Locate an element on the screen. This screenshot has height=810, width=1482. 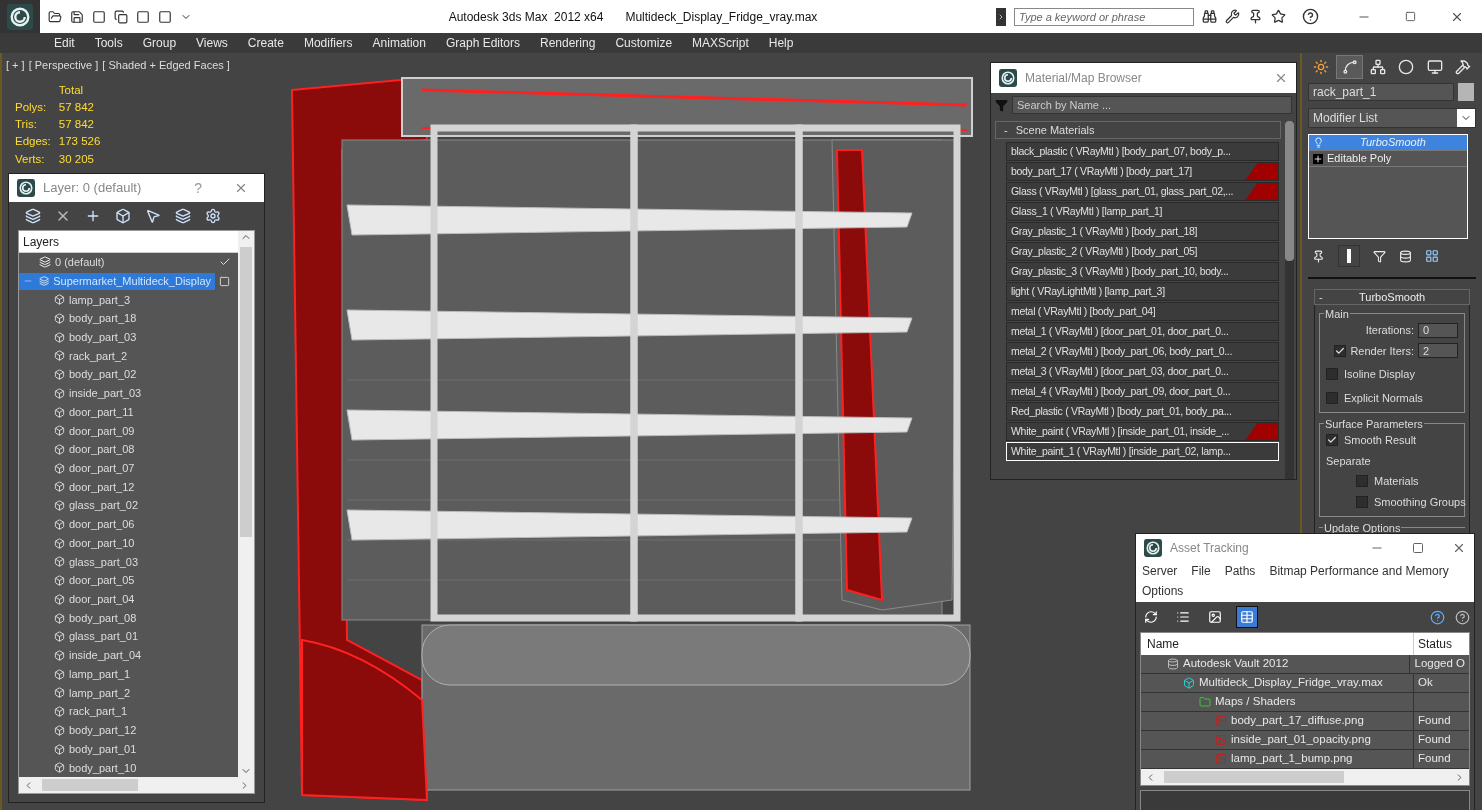
object-name: rack_part_1 is located at coordinates (98, 711).